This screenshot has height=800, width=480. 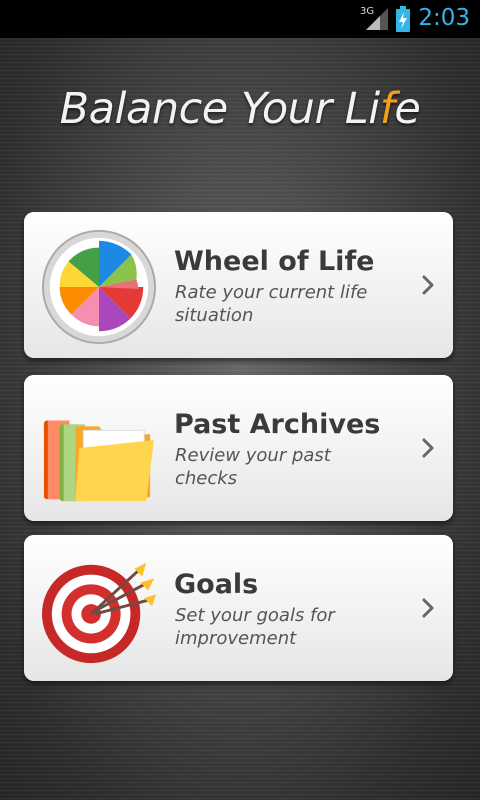 What do you see at coordinates (387, 109) in the screenshot?
I see `app-title-accent: f` at bounding box center [387, 109].